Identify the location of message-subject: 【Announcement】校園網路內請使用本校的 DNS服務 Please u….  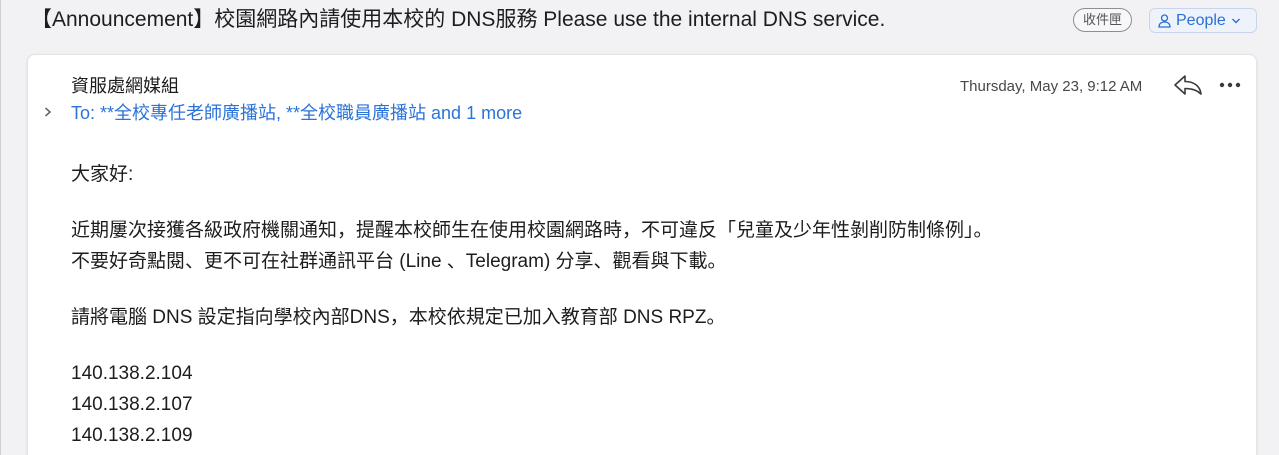
(458, 19).